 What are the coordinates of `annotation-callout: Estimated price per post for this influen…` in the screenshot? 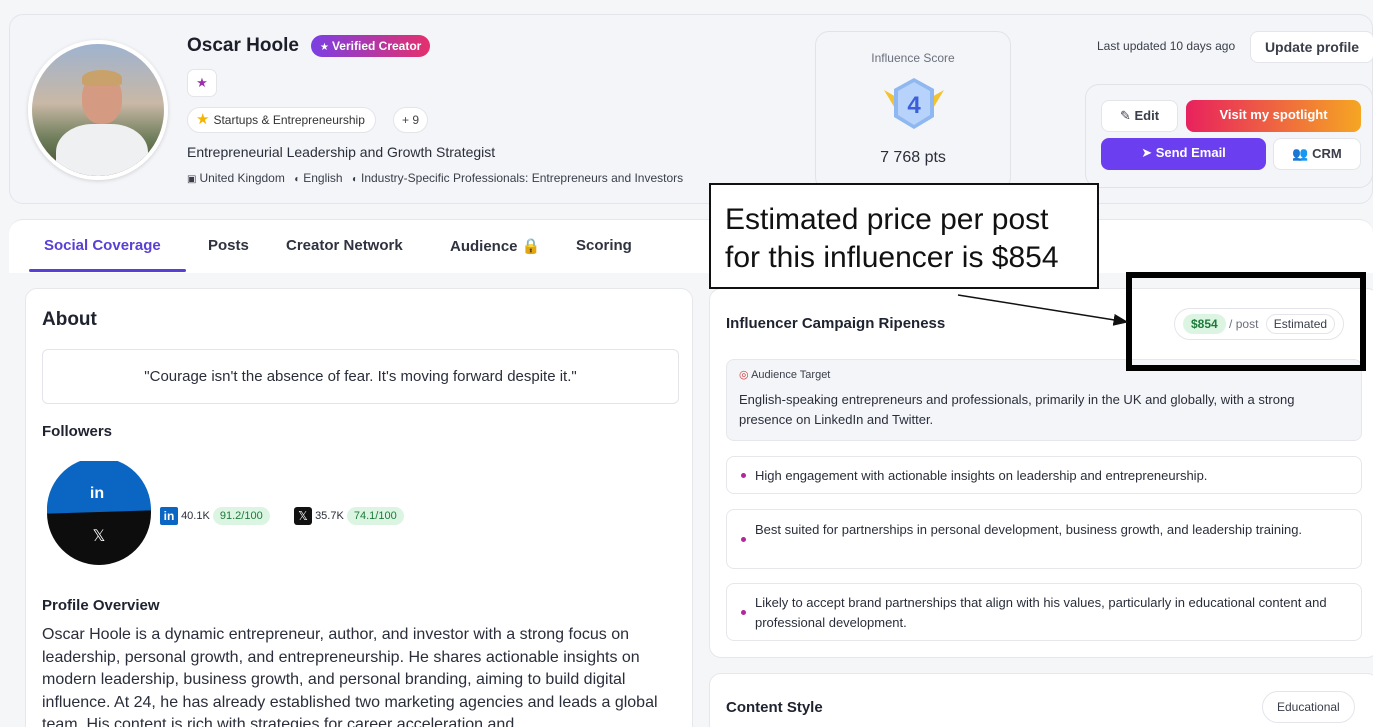 It's located at (904, 236).